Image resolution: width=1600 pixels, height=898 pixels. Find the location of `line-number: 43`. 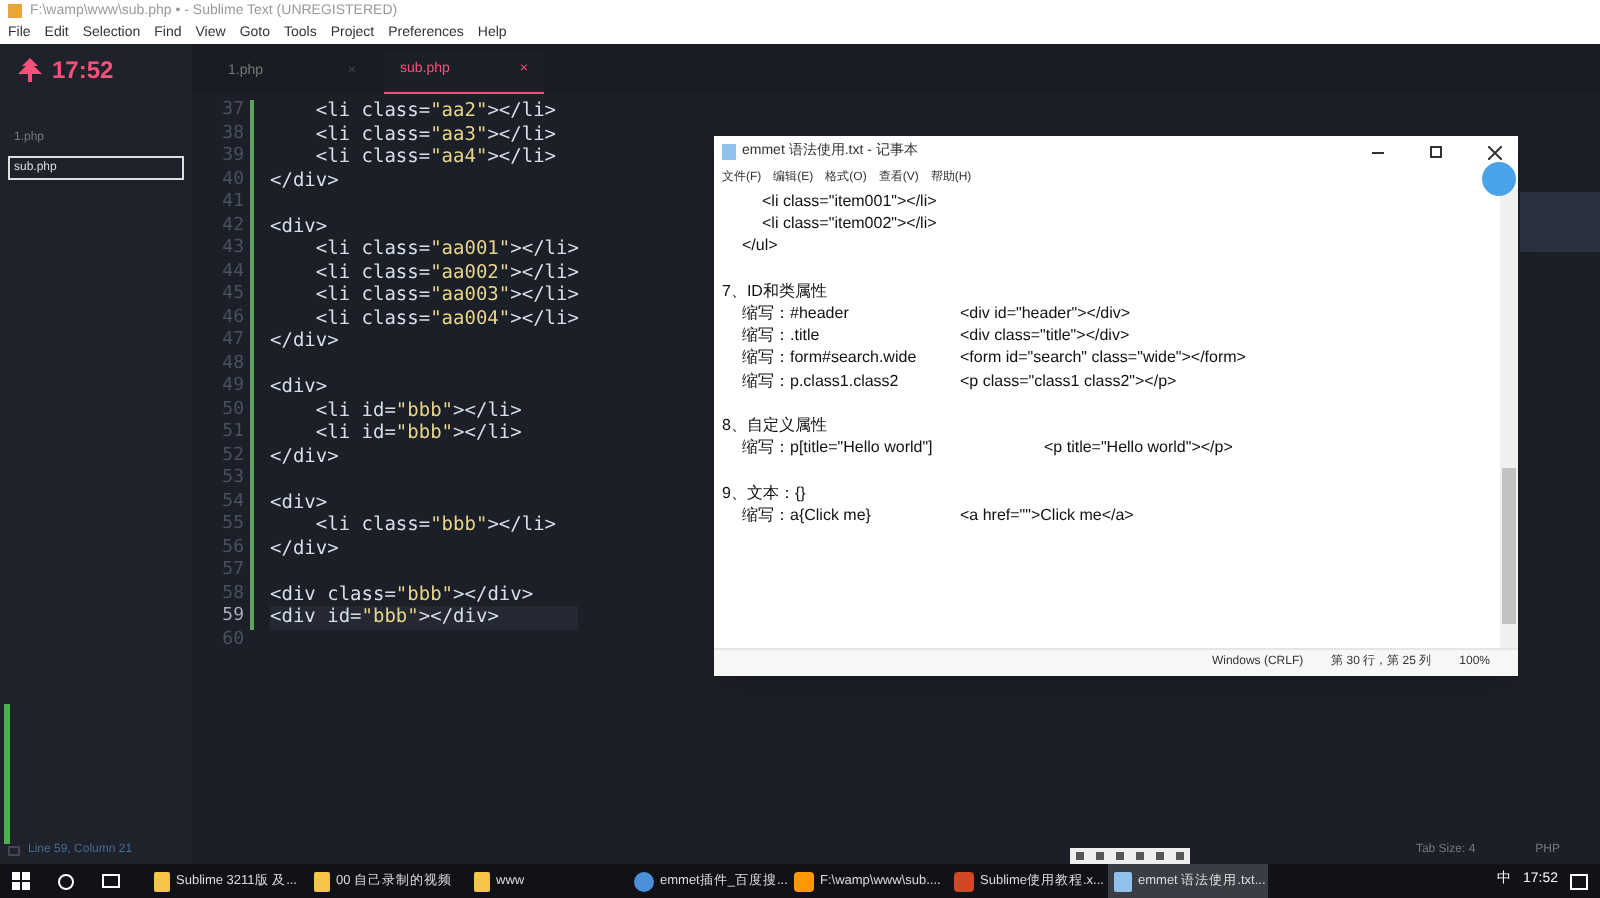

line-number: 43 is located at coordinates (233, 249).